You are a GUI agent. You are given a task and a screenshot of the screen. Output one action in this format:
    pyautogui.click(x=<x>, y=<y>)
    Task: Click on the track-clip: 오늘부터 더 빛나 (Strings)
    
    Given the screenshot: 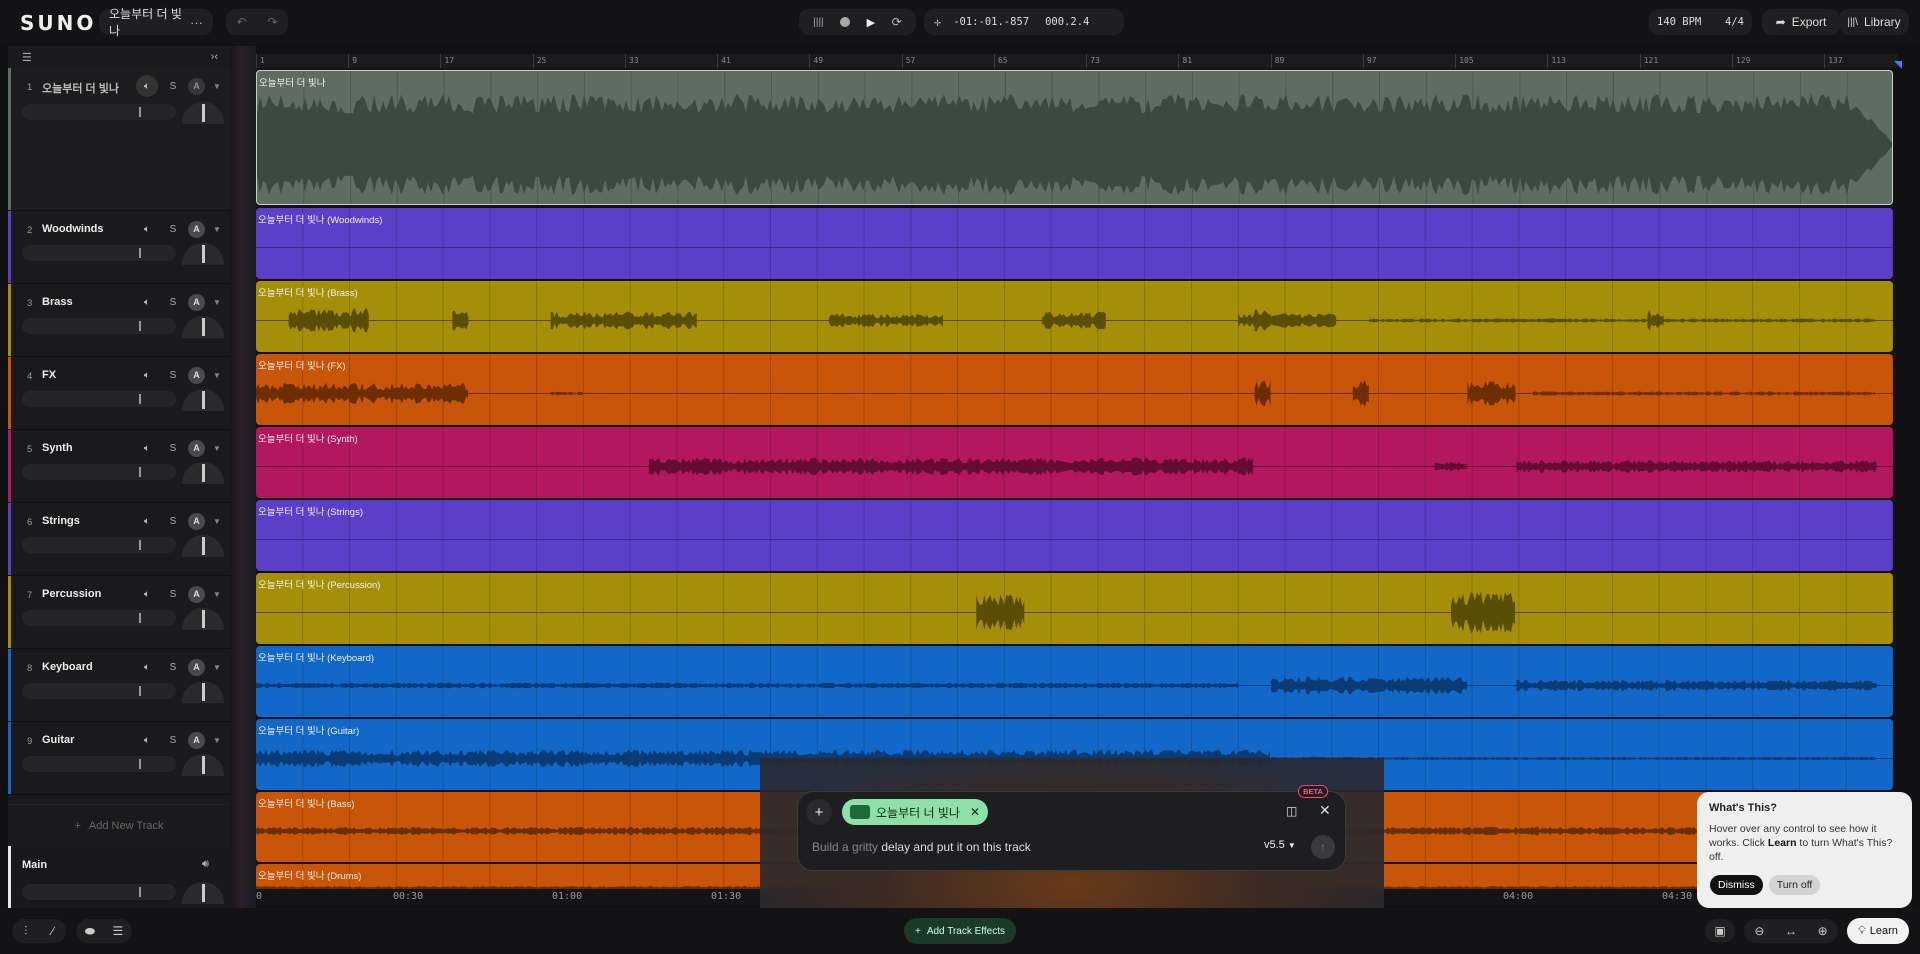 What is the action you would take?
    pyautogui.click(x=1074, y=535)
    